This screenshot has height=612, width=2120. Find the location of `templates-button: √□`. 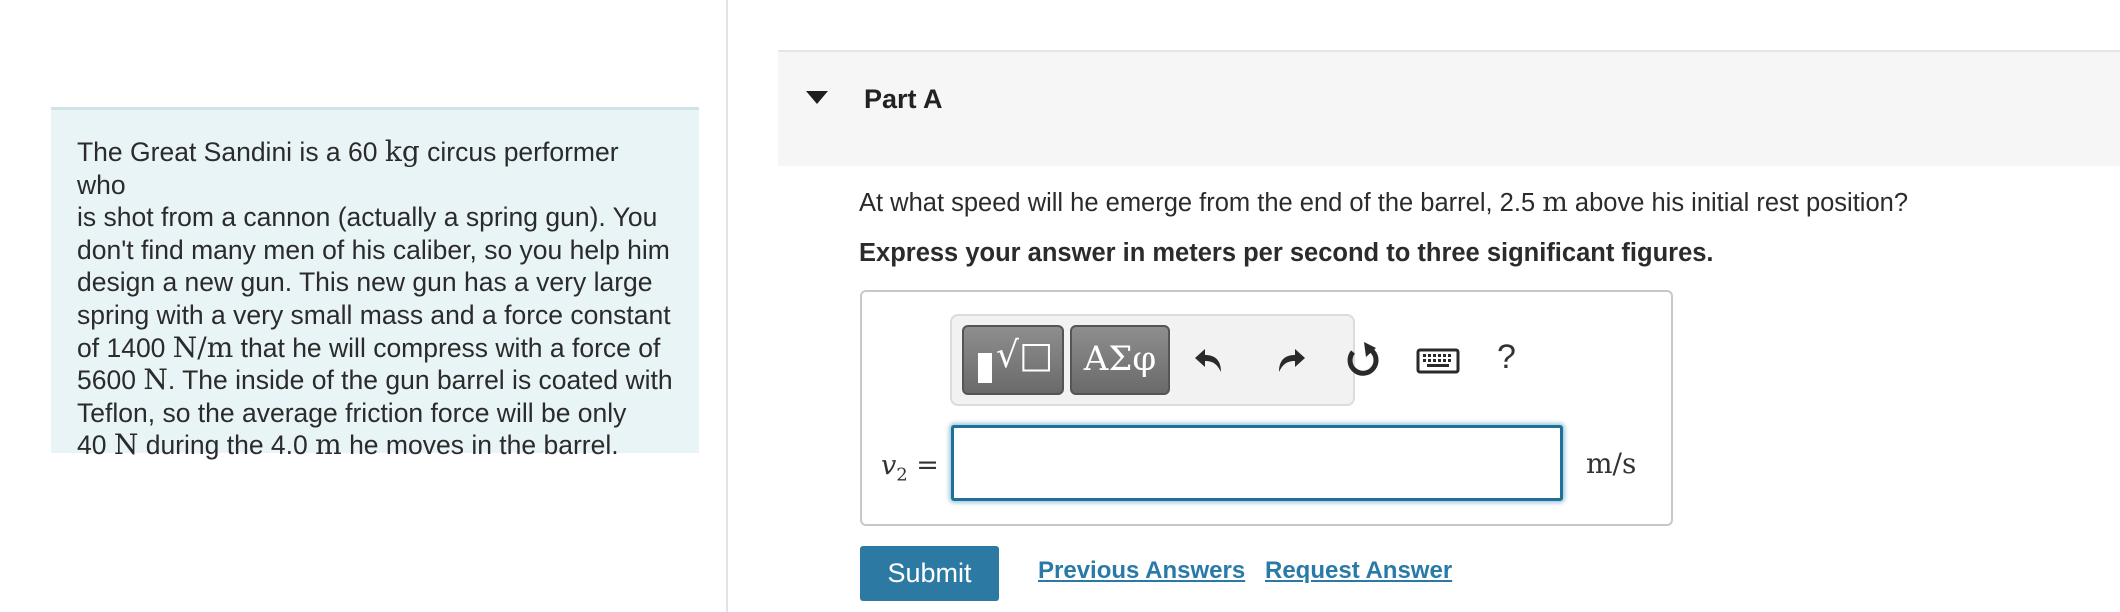

templates-button: √□ is located at coordinates (1013, 360).